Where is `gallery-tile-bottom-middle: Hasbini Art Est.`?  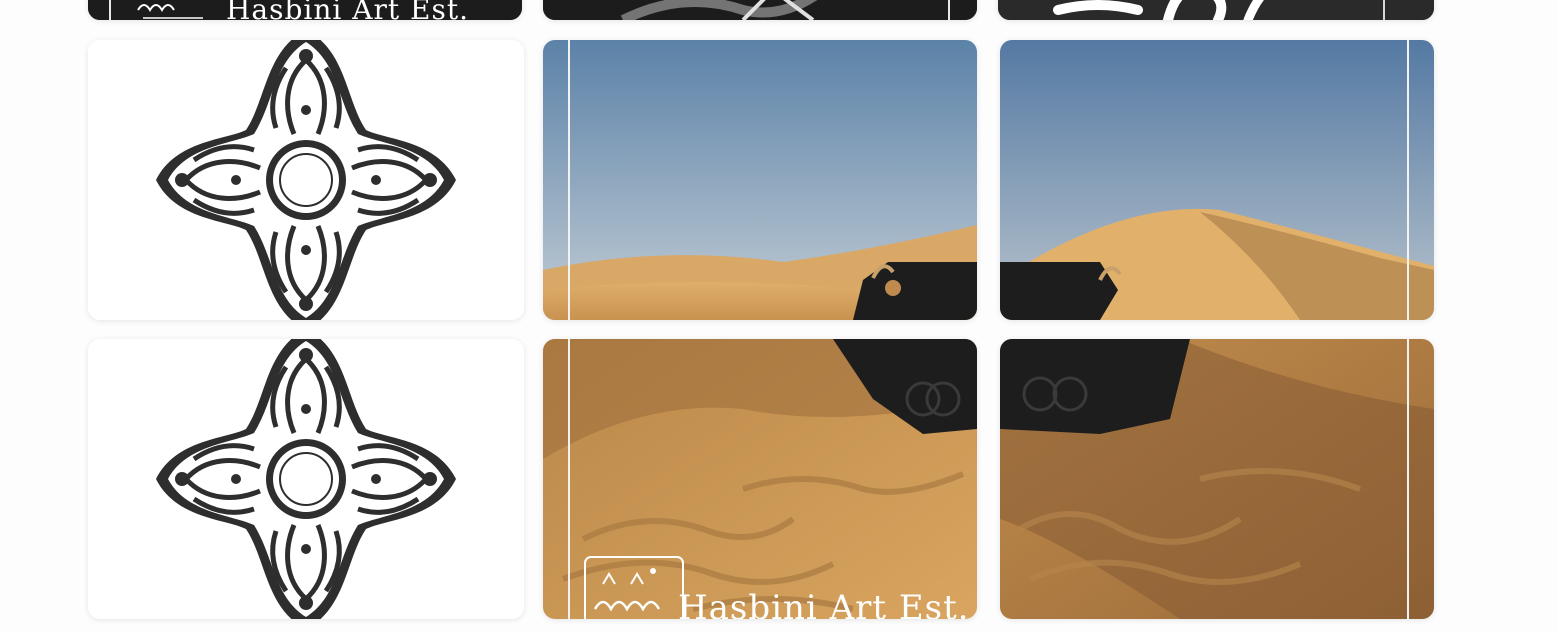
gallery-tile-bottom-middle: Hasbini Art Est. is located at coordinates (760, 479).